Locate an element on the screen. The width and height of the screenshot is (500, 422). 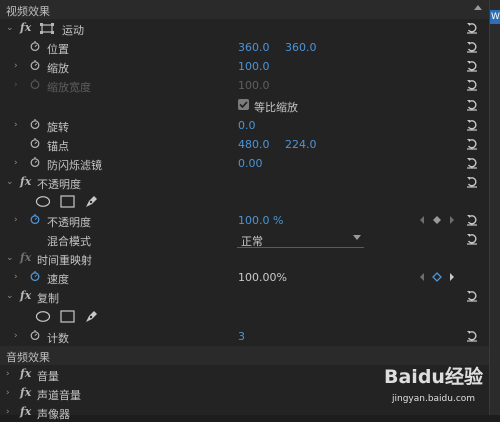
blend-mode-row: 混合模式 正常 is located at coordinates (244, 239).